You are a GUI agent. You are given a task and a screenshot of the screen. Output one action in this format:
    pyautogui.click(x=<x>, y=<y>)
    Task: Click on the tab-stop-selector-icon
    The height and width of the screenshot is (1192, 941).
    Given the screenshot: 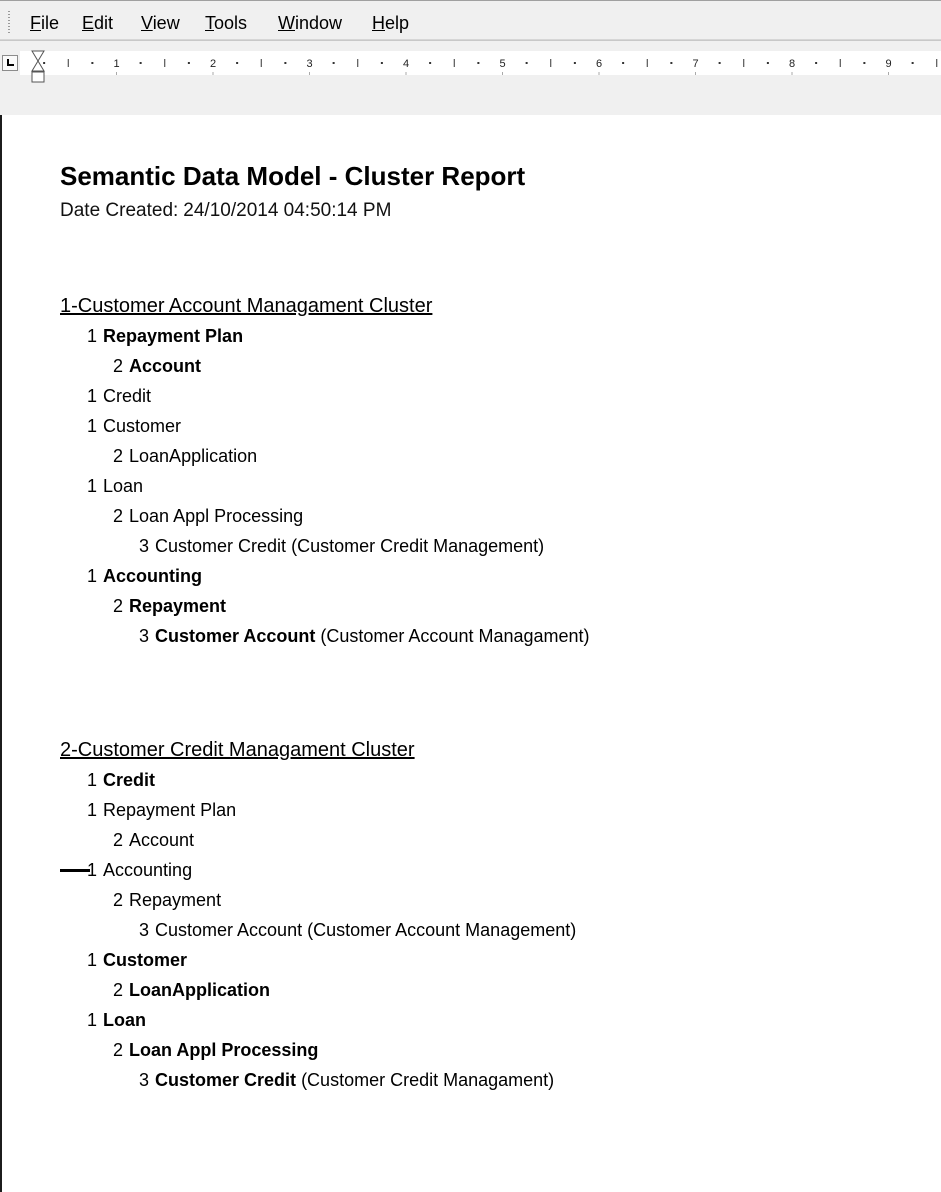 What is the action you would take?
    pyautogui.click(x=10, y=63)
    